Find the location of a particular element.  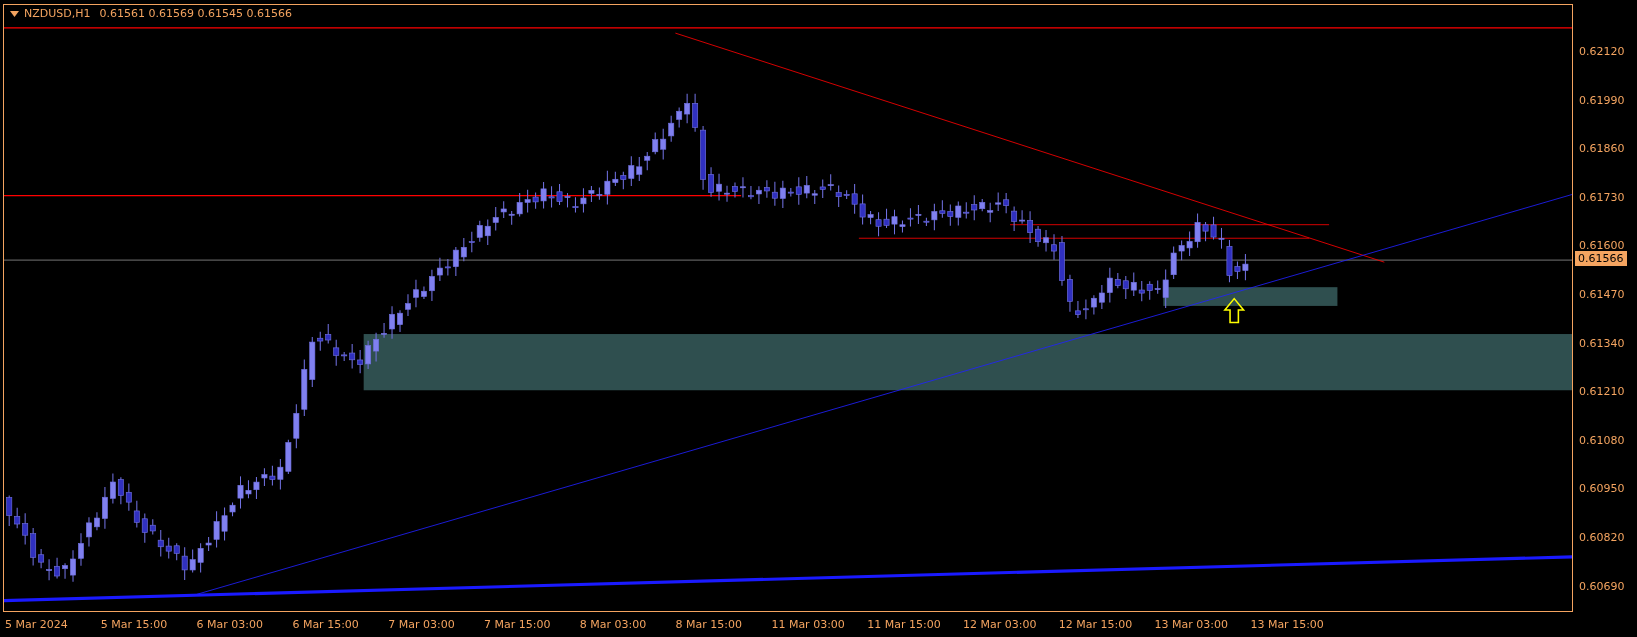

price-axis-label: 0.61990 is located at coordinates (1602, 100).